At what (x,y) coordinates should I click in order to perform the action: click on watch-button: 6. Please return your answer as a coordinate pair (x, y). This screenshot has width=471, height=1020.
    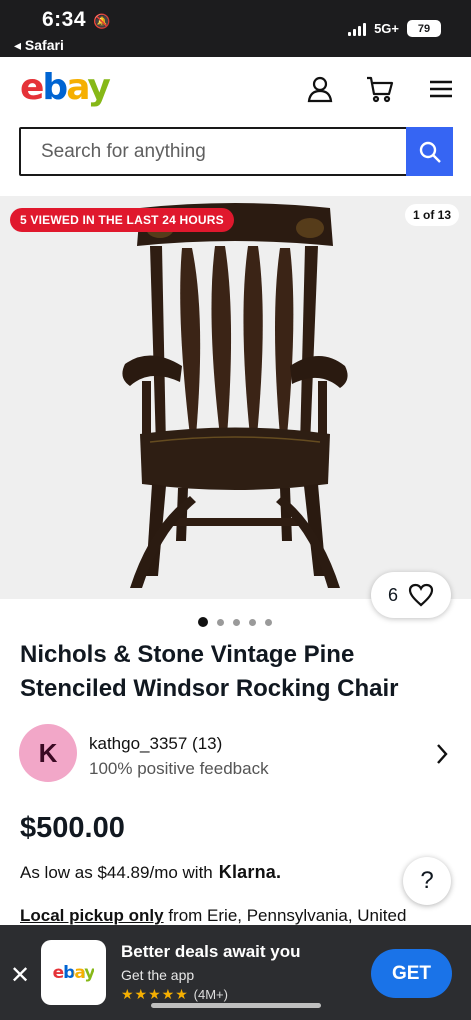
    Looking at the image, I should click on (411, 595).